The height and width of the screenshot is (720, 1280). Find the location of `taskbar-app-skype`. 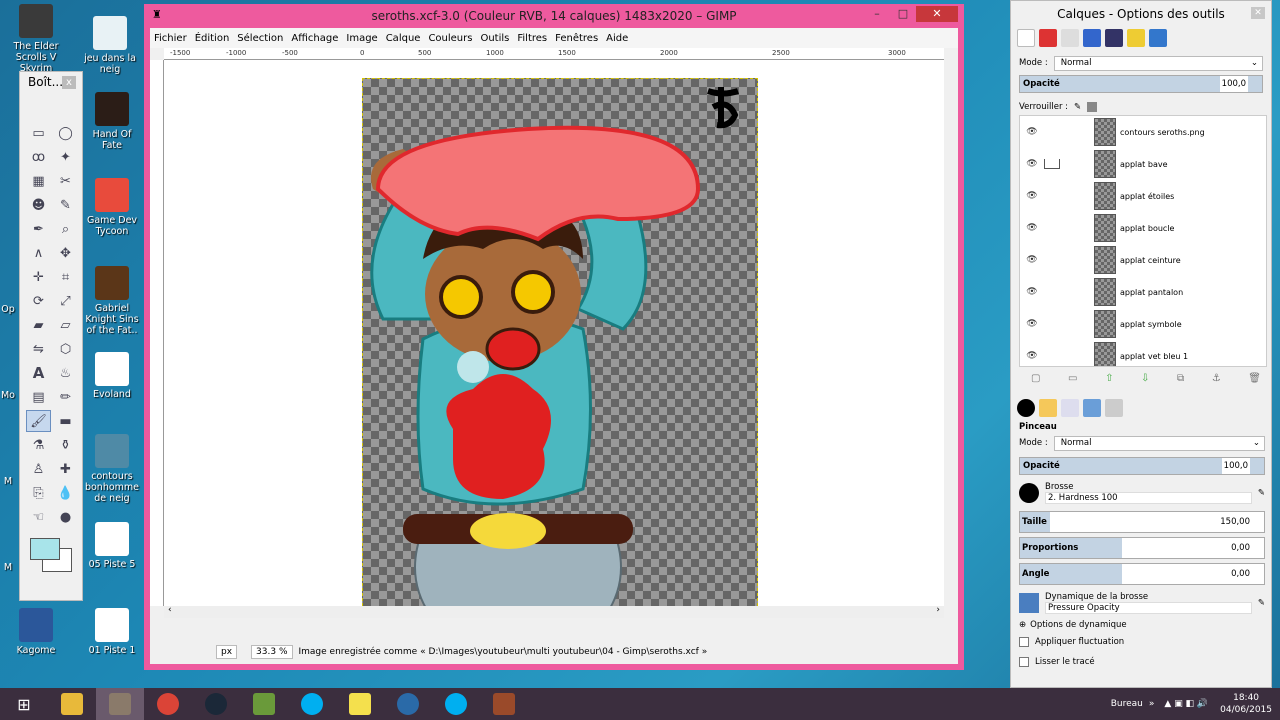

taskbar-app-skype is located at coordinates (312, 704).